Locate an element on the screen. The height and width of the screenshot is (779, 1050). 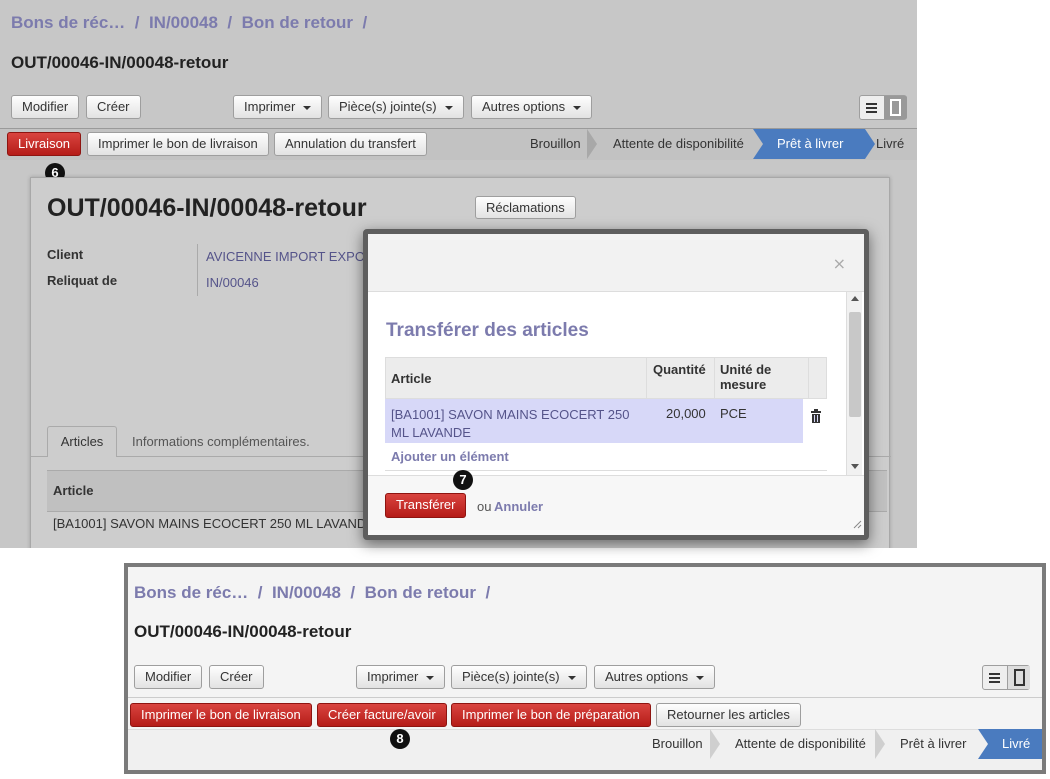
form-title: OUT/00046-IN/00048-retour is located at coordinates (207, 208).